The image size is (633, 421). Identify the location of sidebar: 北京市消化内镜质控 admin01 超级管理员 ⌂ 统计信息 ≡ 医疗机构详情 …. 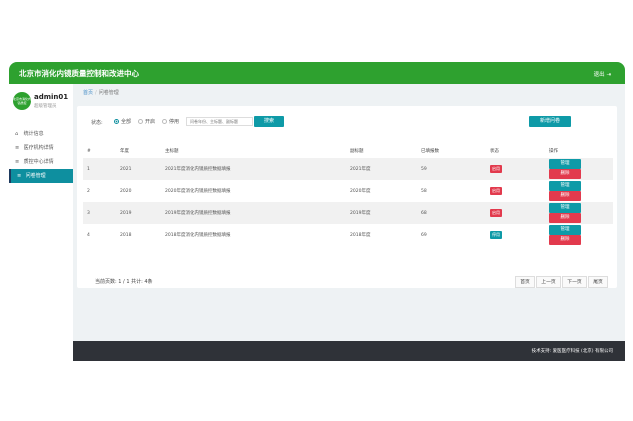
(41, 222).